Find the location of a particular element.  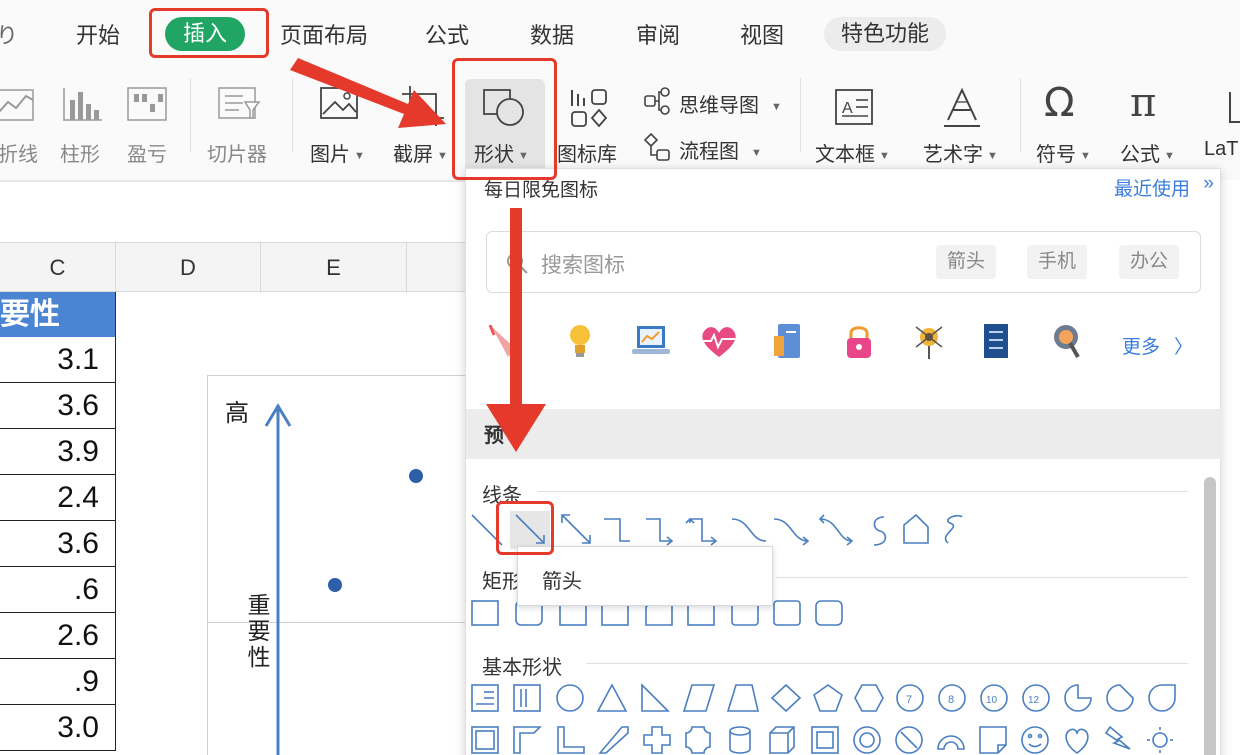

annotation-arrow-vertical is located at coordinates (516, 330).